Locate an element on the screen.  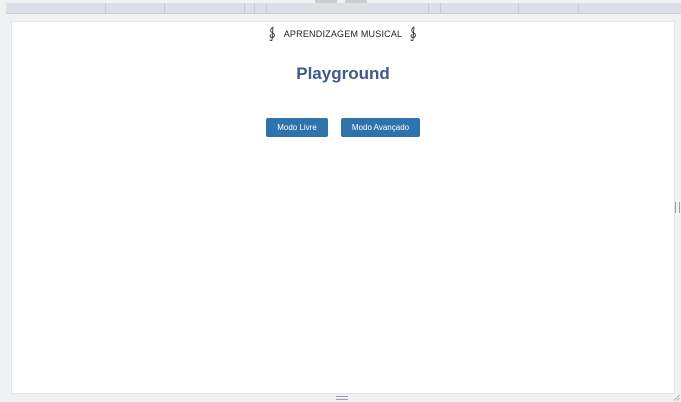
advanced-mode-button: Modo Avançado is located at coordinates (380, 127).